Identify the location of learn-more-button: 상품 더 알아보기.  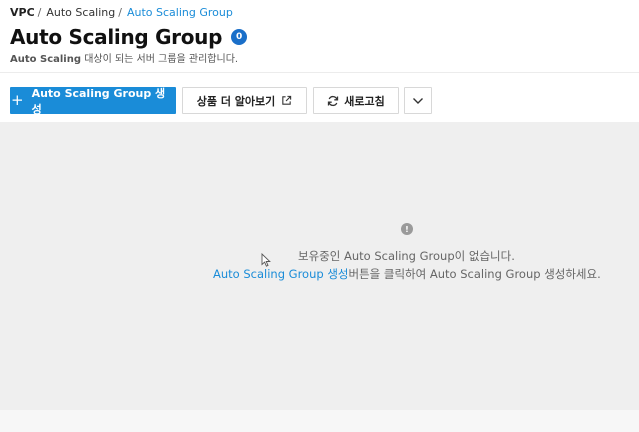
(244, 100).